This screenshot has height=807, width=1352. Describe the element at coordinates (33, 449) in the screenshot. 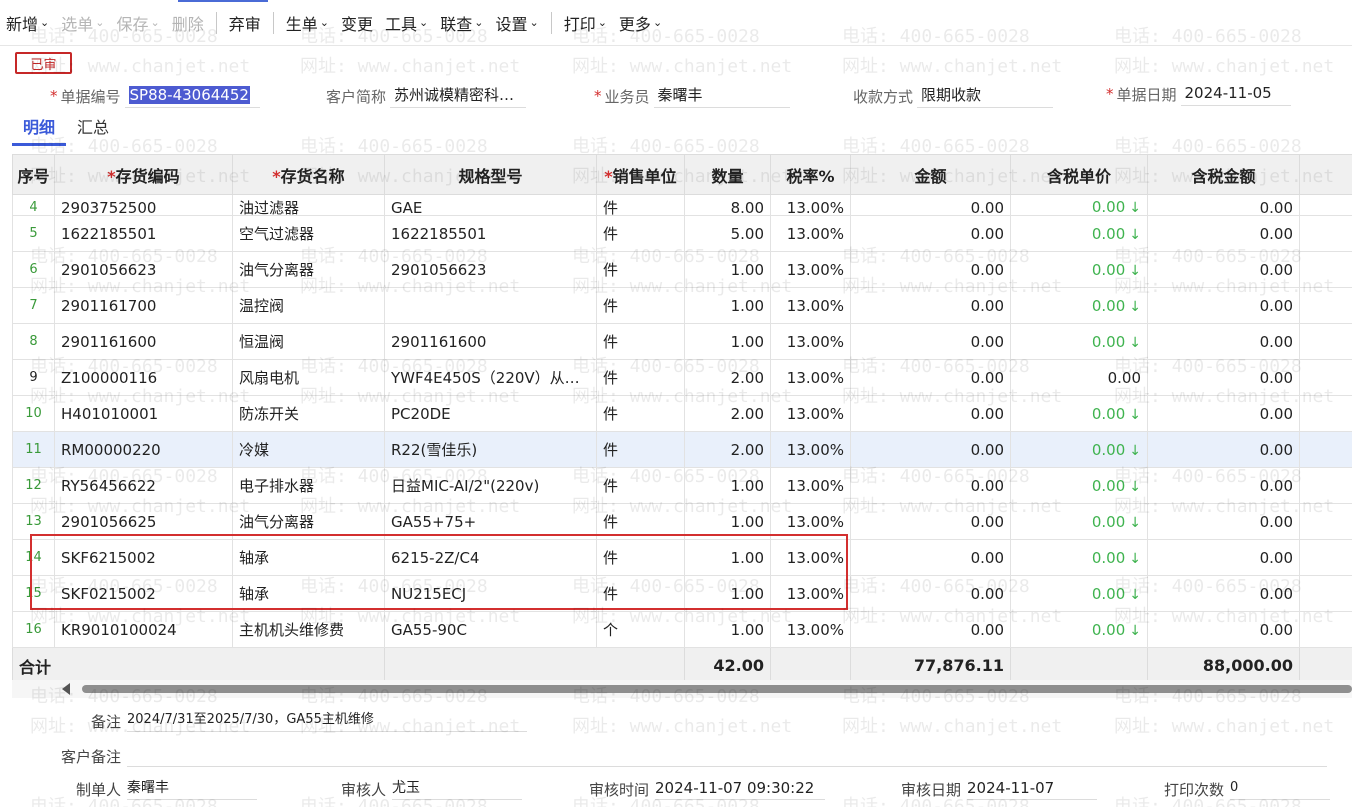

I see `row-seq: 11` at that location.